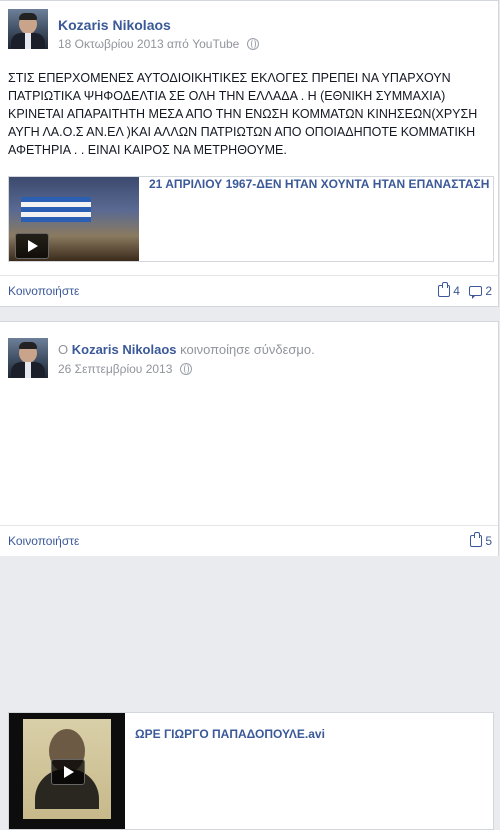 Image resolution: width=500 pixels, height=830 pixels. What do you see at coordinates (63, 349) in the screenshot?
I see `headline-prefix: Ο` at bounding box center [63, 349].